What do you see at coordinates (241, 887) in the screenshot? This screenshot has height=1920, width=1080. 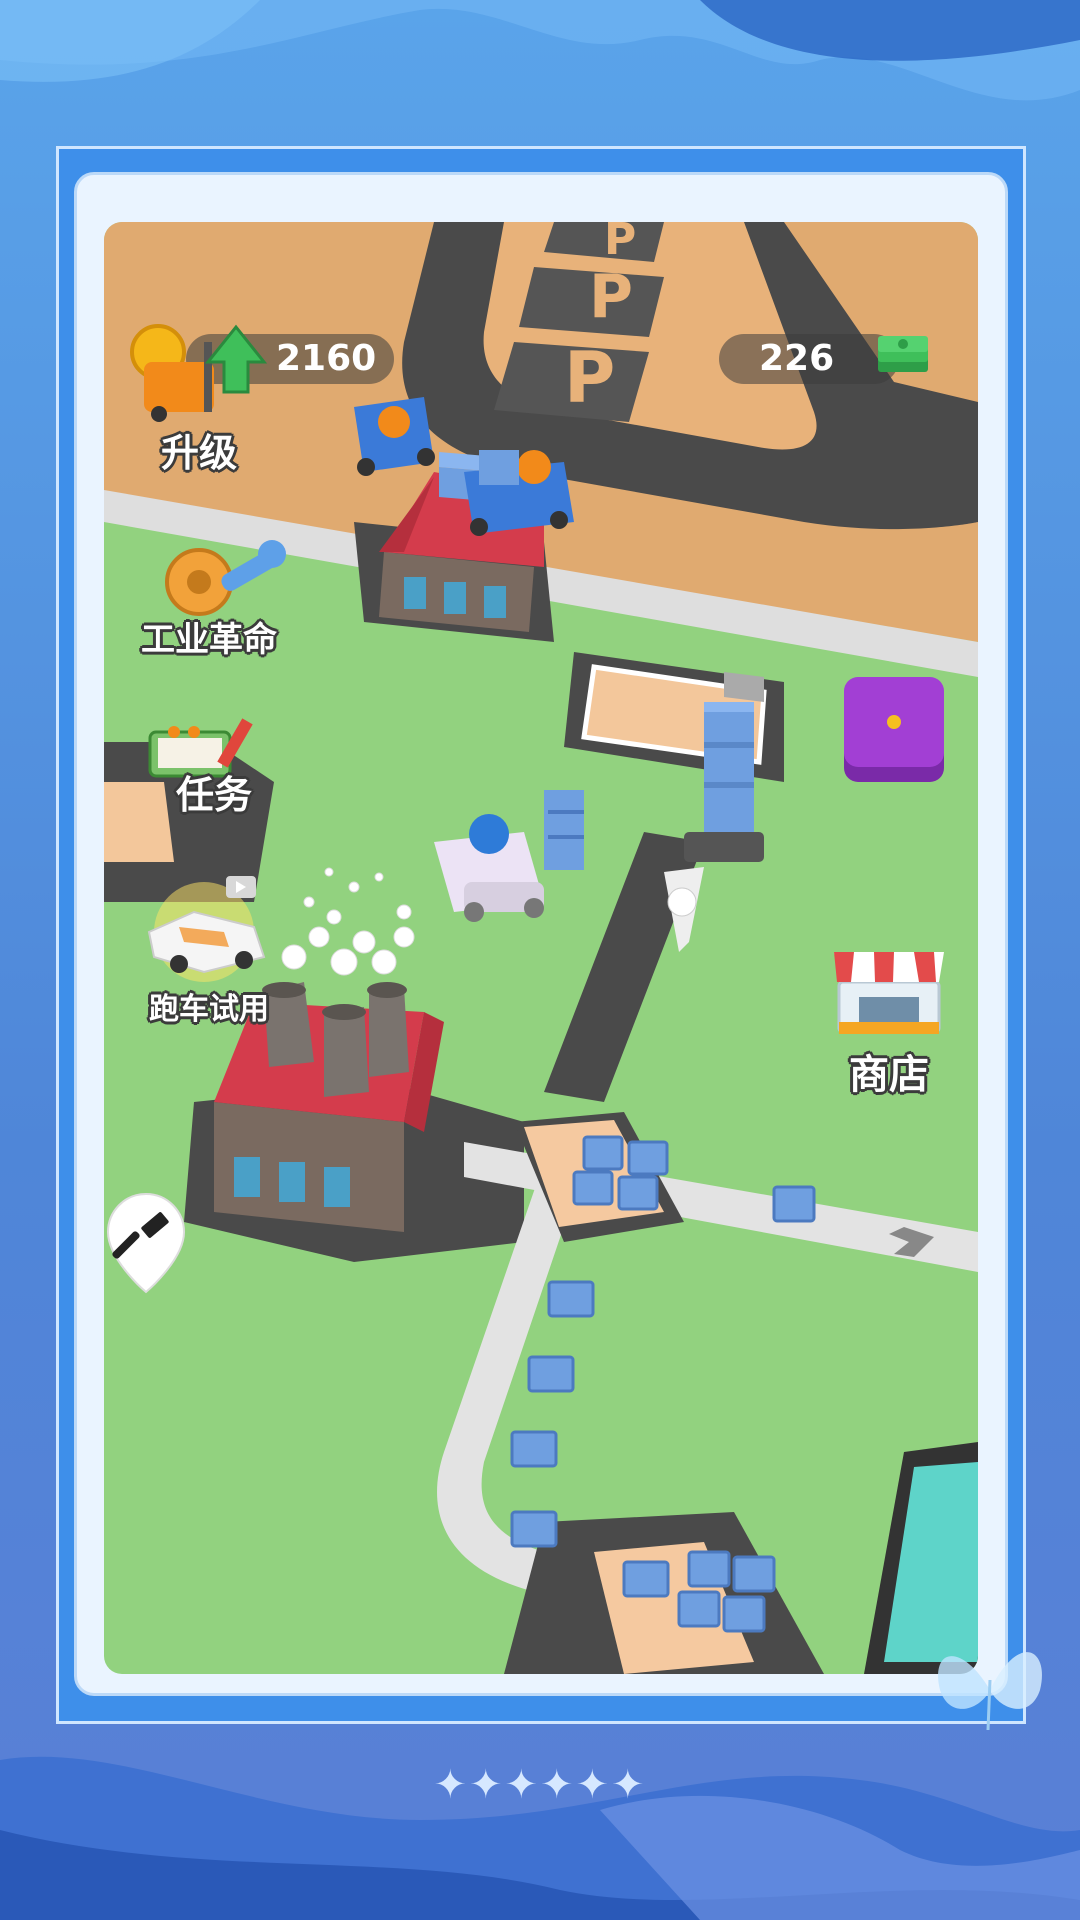 I see `video-ad-icon` at bounding box center [241, 887].